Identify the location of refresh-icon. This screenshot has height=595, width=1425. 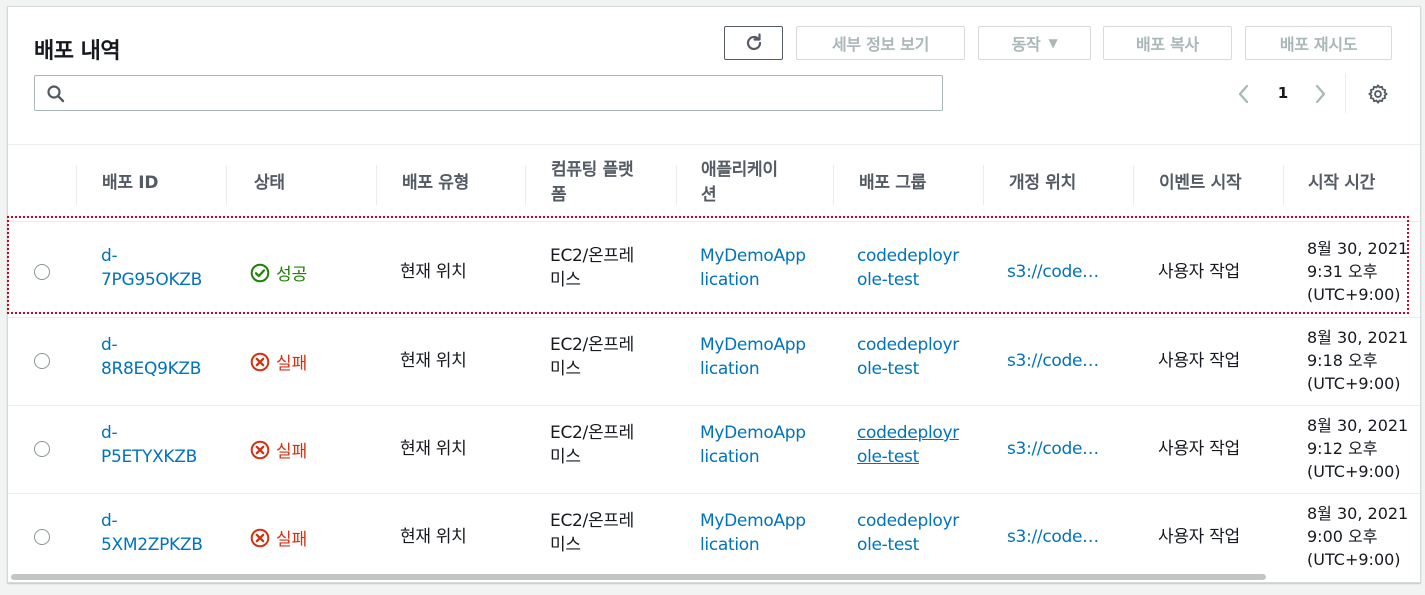
(753, 42).